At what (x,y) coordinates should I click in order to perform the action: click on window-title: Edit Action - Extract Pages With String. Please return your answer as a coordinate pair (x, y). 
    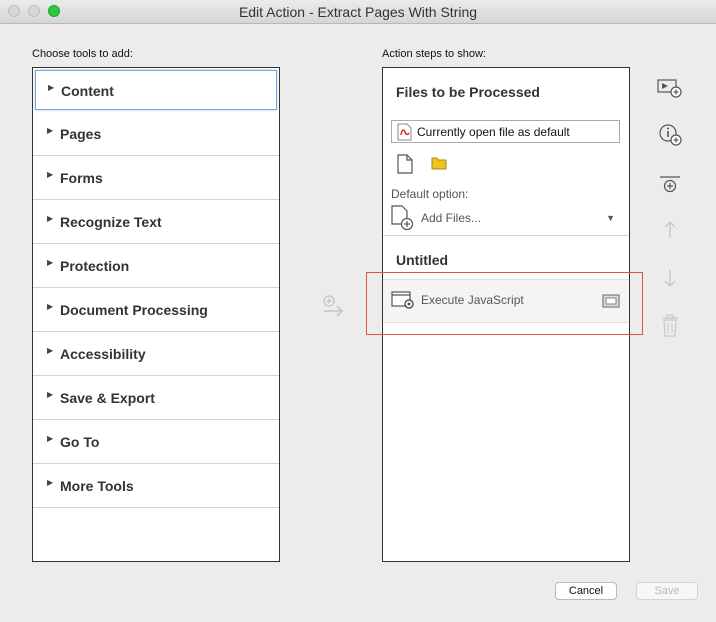
    Looking at the image, I should click on (358, 12).